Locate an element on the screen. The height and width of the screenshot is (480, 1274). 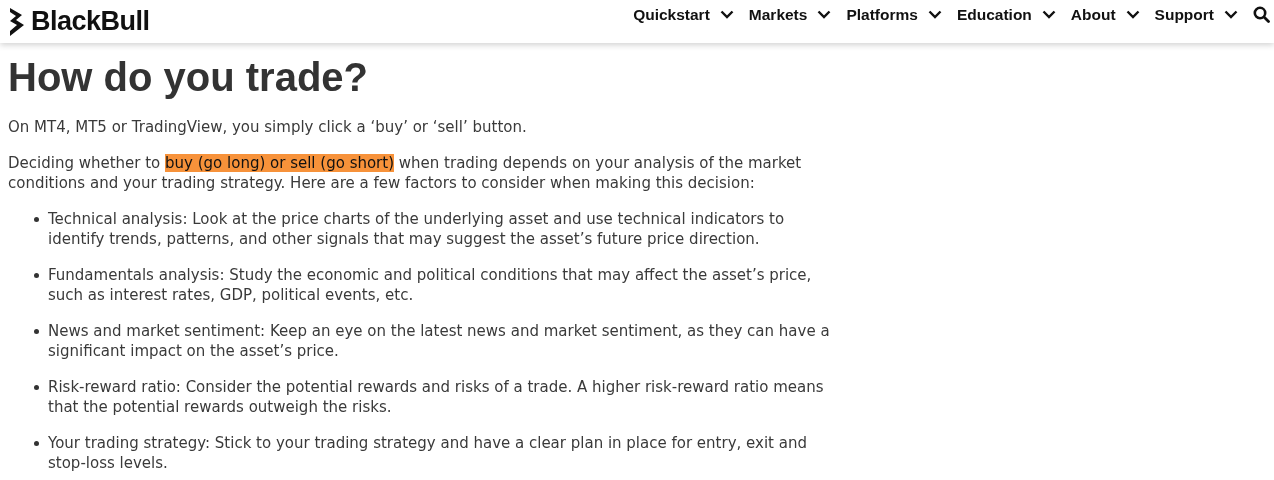
nav-menu-item: Education is located at coordinates (1006, 14).